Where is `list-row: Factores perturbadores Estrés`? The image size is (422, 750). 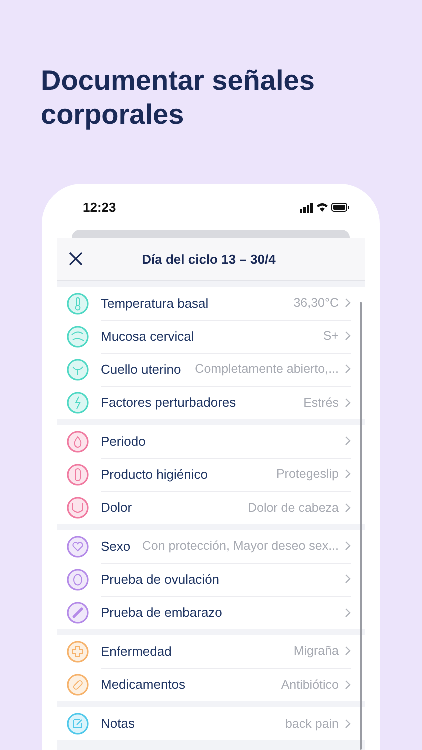 list-row: Factores perturbadores Estrés is located at coordinates (211, 402).